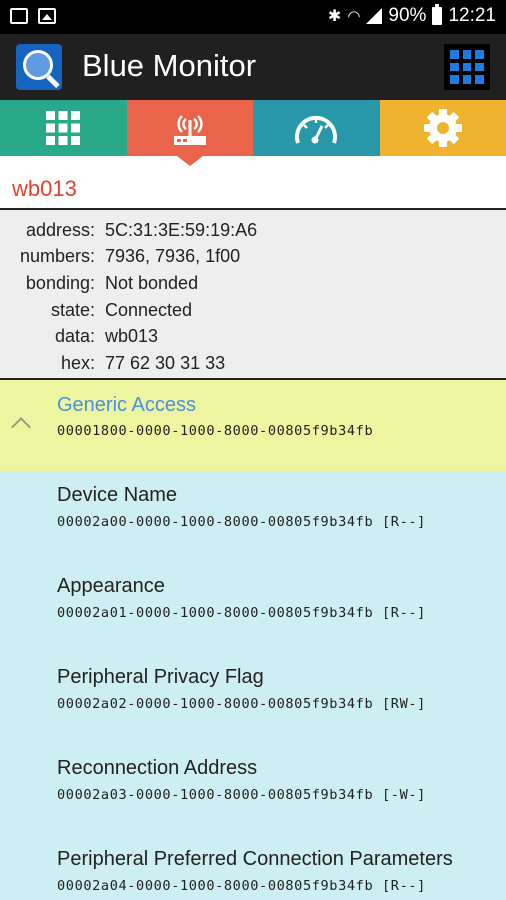  Describe the element at coordinates (47, 16) in the screenshot. I see `image-icon` at that location.